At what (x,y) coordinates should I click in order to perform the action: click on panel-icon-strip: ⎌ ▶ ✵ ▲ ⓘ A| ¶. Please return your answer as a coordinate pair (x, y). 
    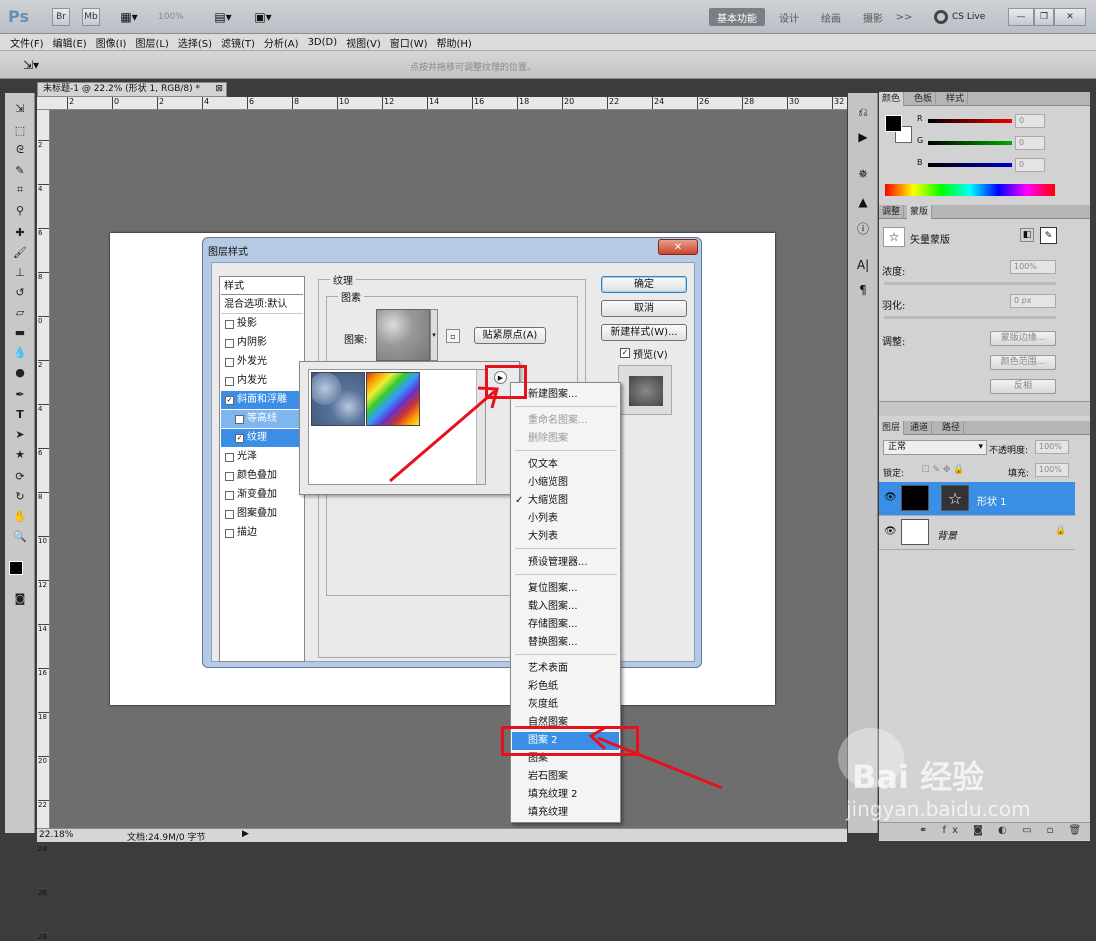
    Looking at the image, I should click on (863, 463).